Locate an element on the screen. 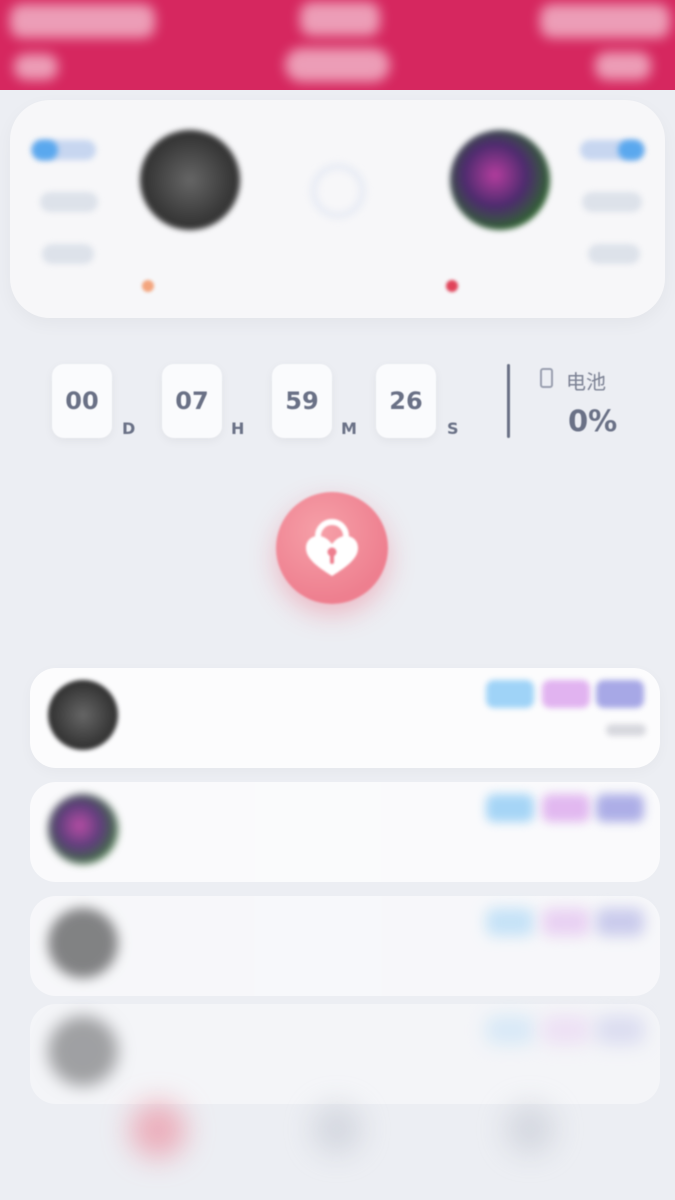  heart-lock-icon is located at coordinates (332, 547).